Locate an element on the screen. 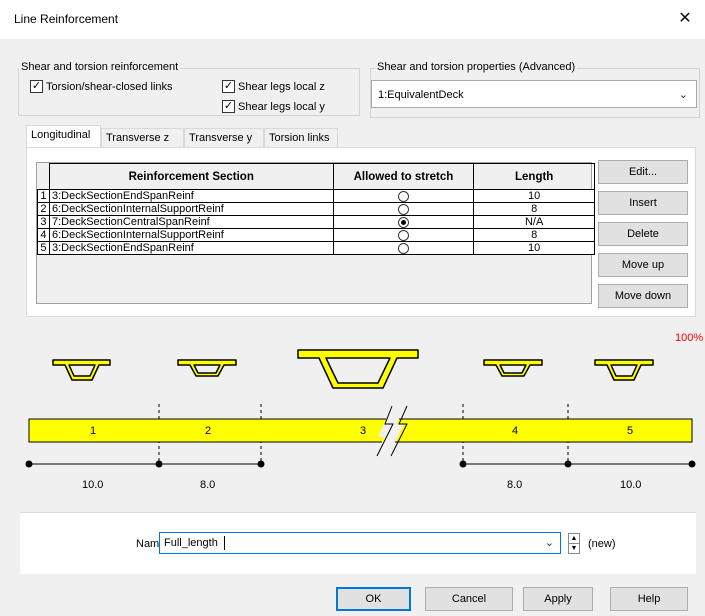  window-title: Line Reinforcement is located at coordinates (66, 19).